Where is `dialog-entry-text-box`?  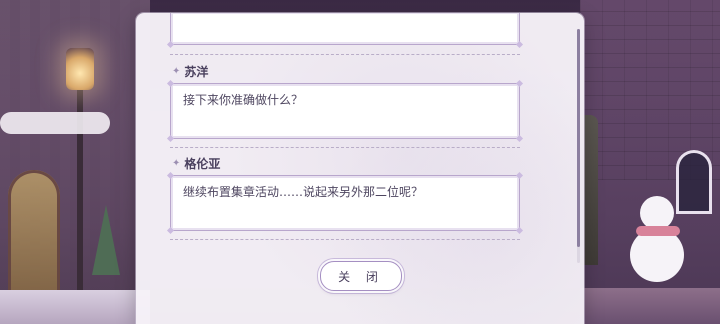
dialog-entry-text-box is located at coordinates (345, 31).